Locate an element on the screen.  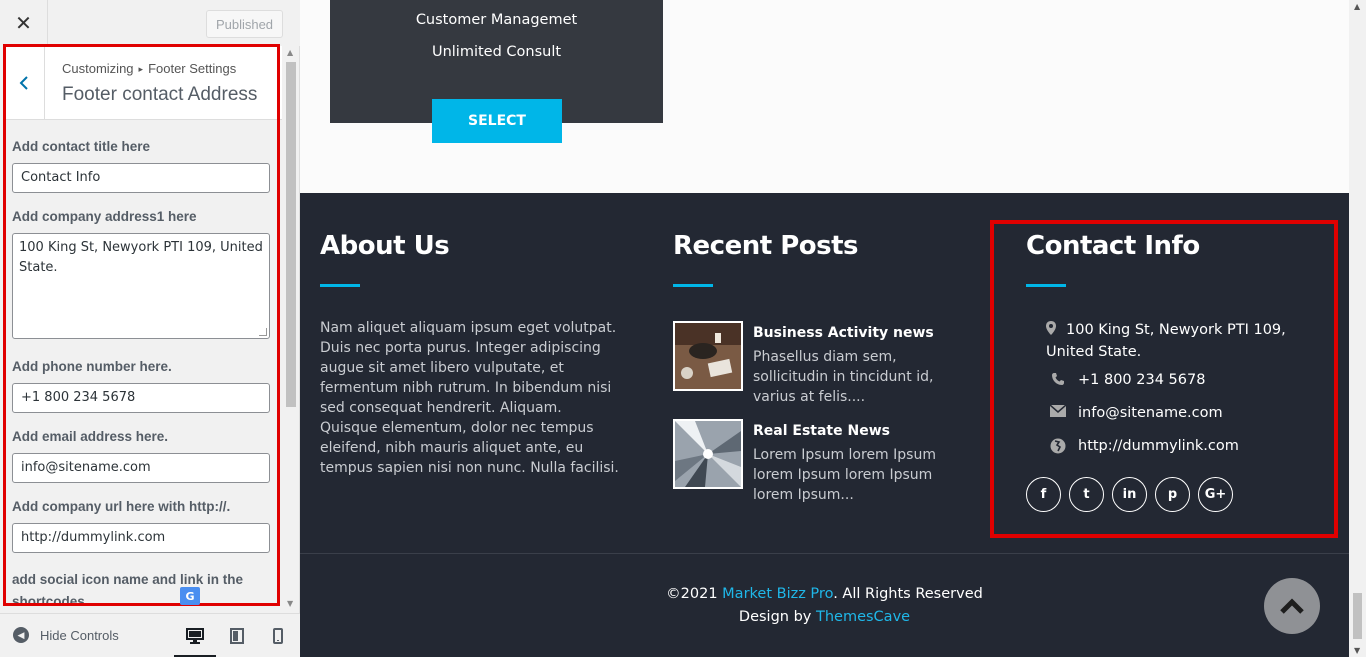
back-icon is located at coordinates (24, 83).